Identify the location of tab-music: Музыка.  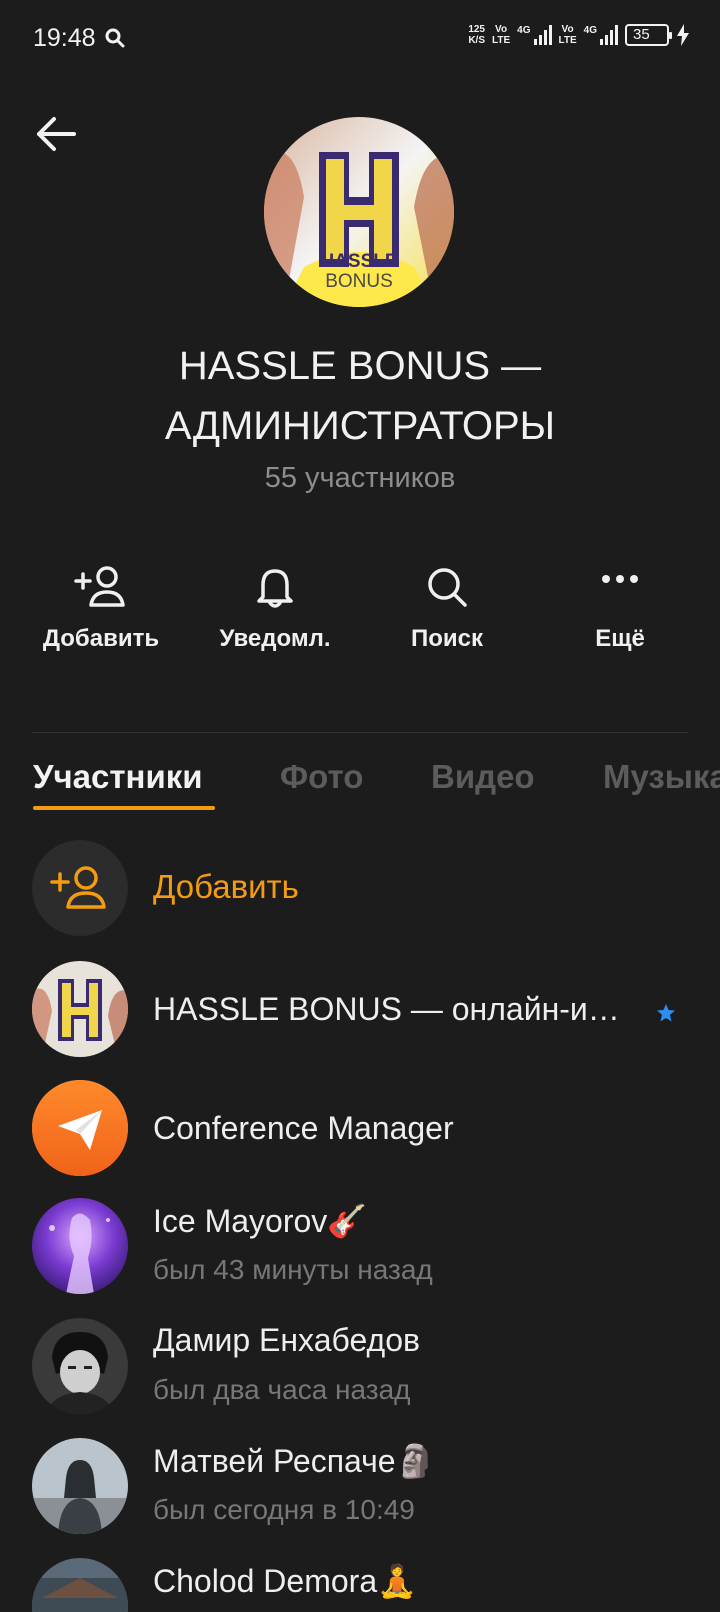
(661, 777).